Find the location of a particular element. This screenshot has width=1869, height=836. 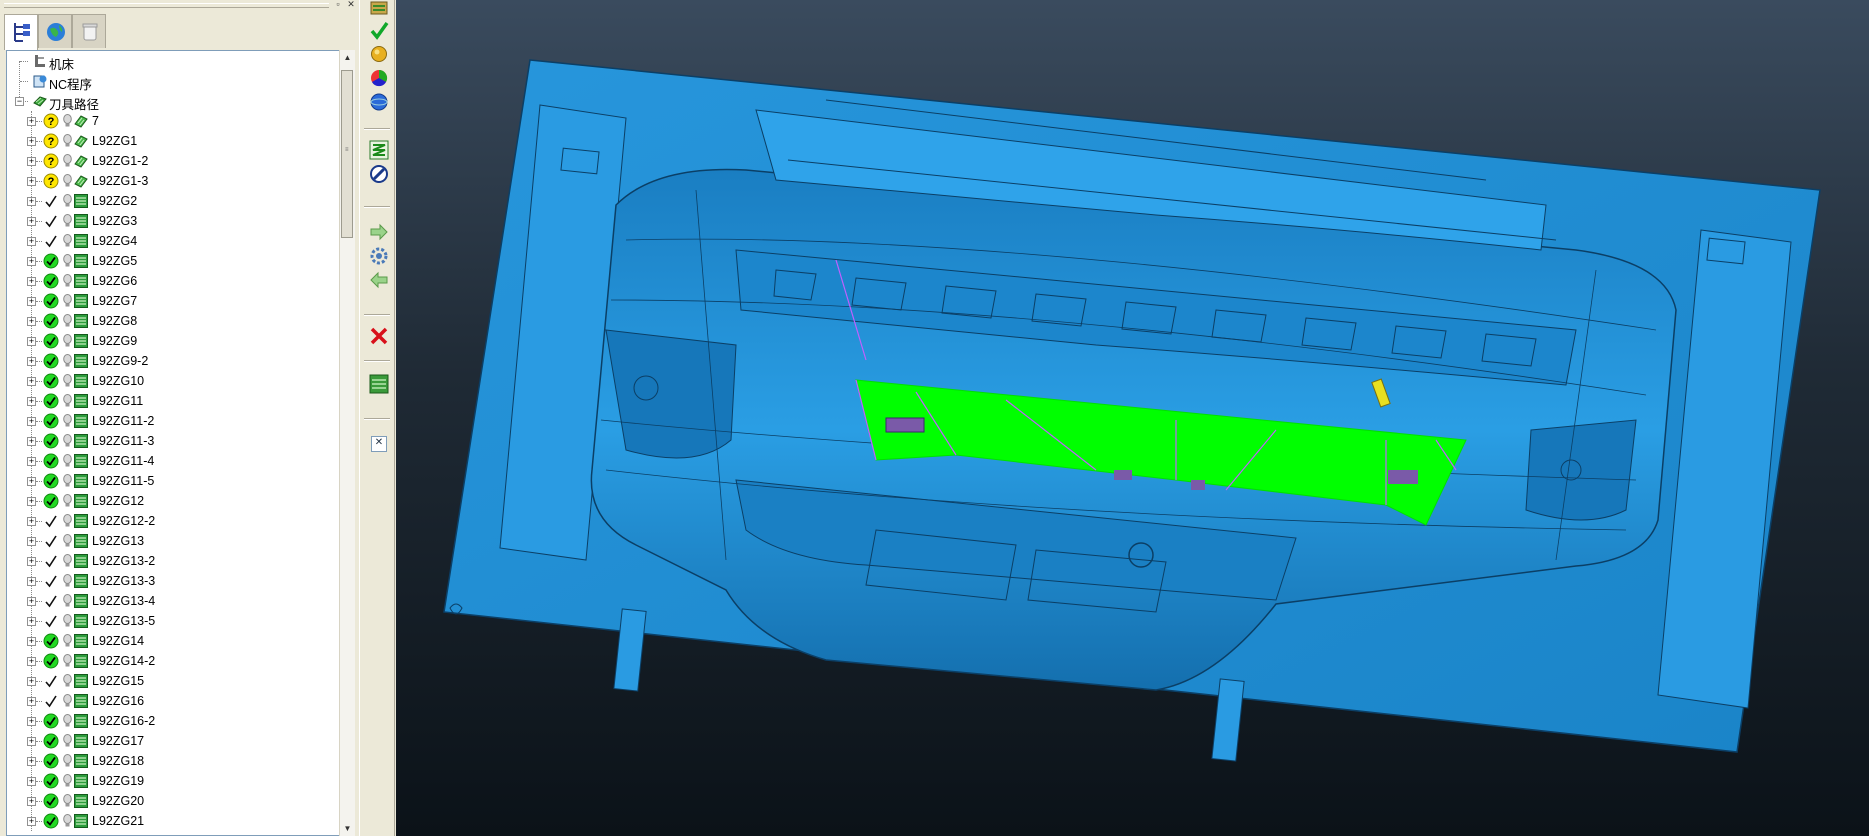

toolpath-row: +? L92ZG1 is located at coordinates (172, 141).